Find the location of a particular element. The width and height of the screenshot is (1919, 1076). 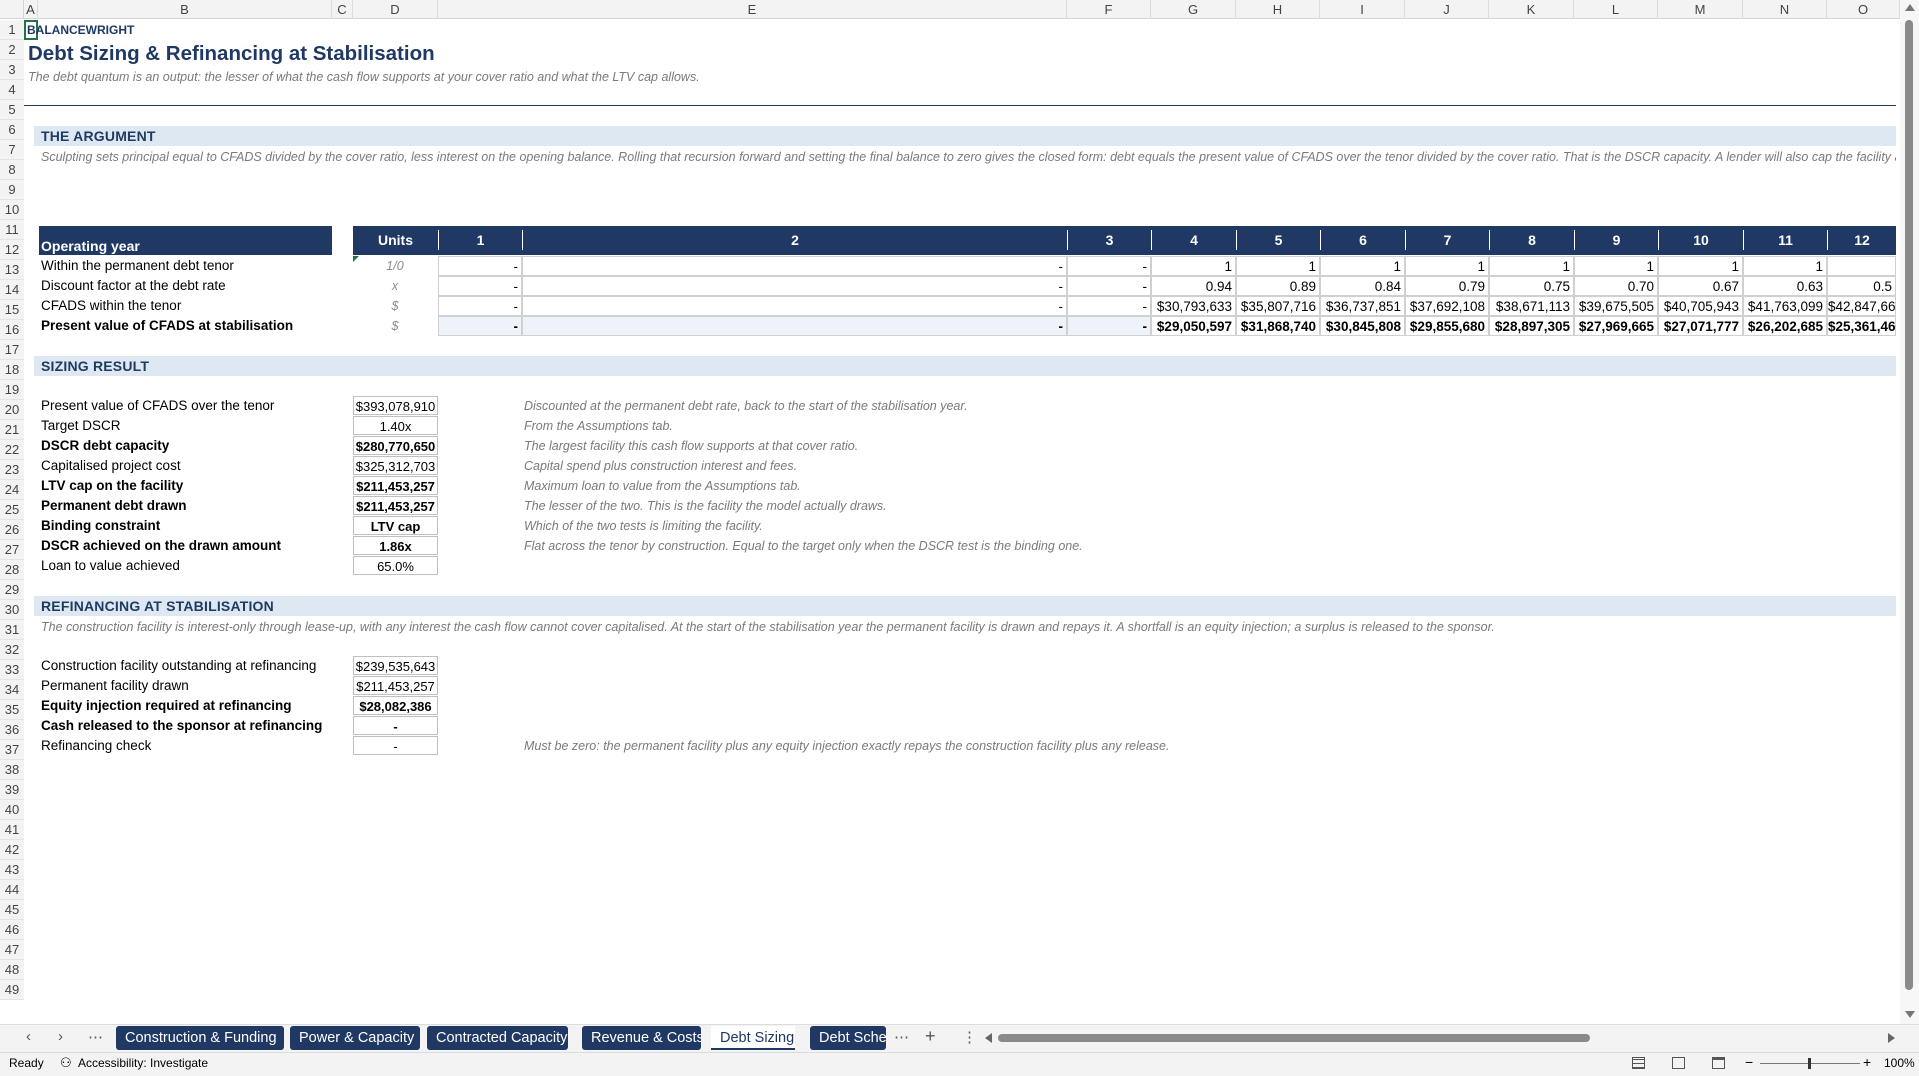

accessibility-status: Accessibility: Investigate is located at coordinates (143, 1063).